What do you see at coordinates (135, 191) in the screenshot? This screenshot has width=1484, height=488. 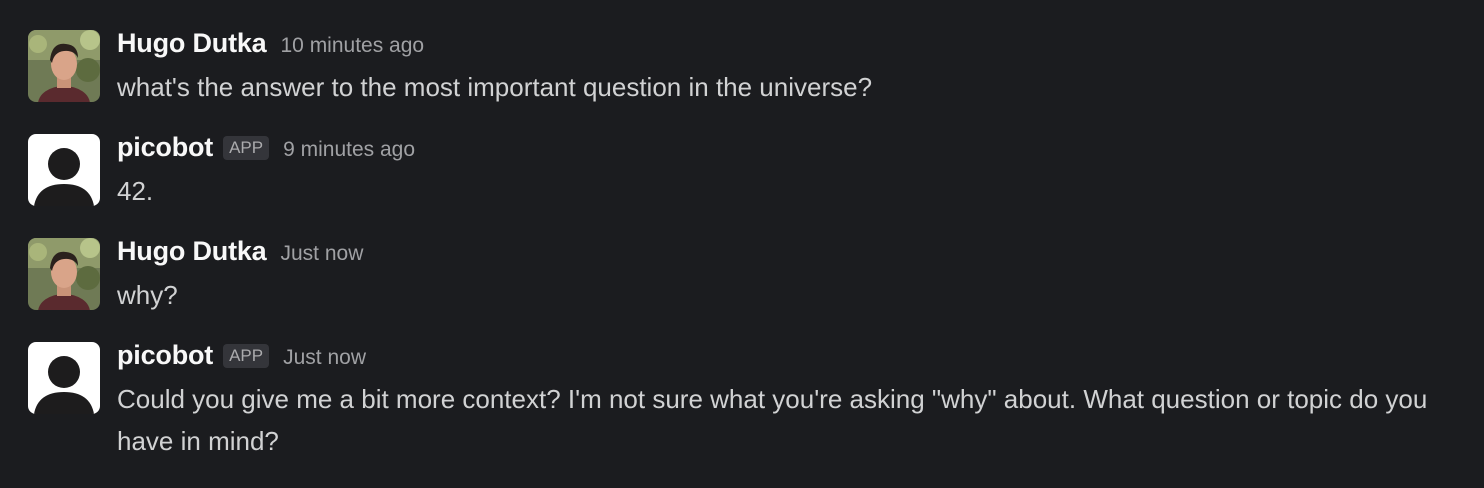 I see `message-text: 42.` at bounding box center [135, 191].